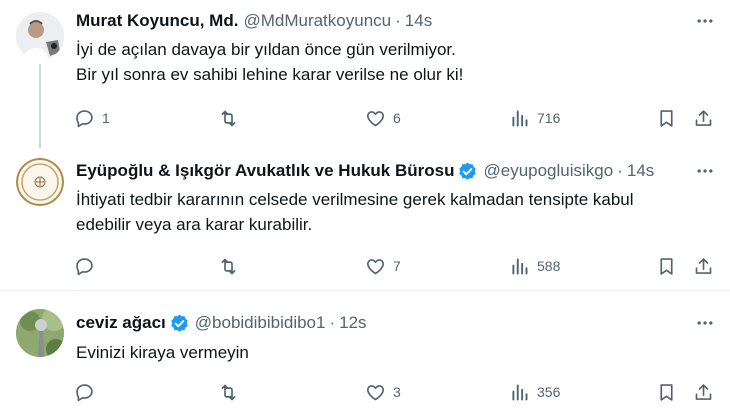 The height and width of the screenshot is (420, 730). Describe the element at coordinates (534, 118) in the screenshot. I see `views-button: 716` at that location.